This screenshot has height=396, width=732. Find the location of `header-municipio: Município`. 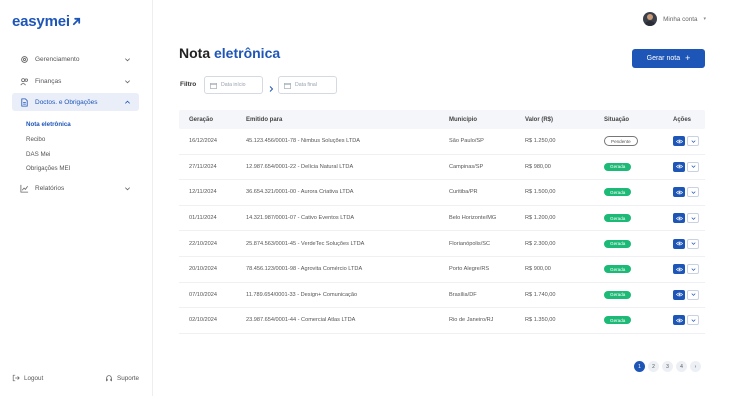

header-municipio: Município is located at coordinates (463, 120).